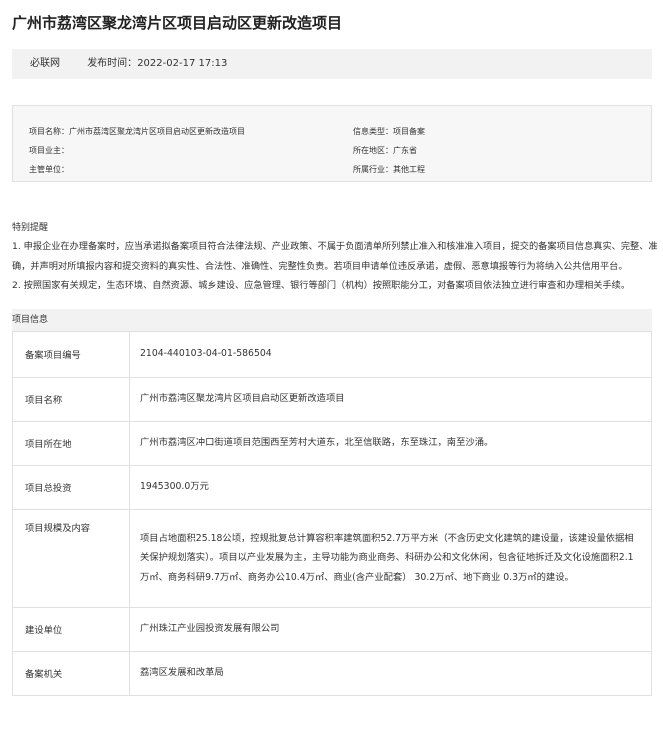 The image size is (663, 754). I want to click on summary-left-column: 项目名称：广州市荔湾区聚龙湾片区项目启动区更新改造项目 项目业主： 主管单位：, so click(179, 150).